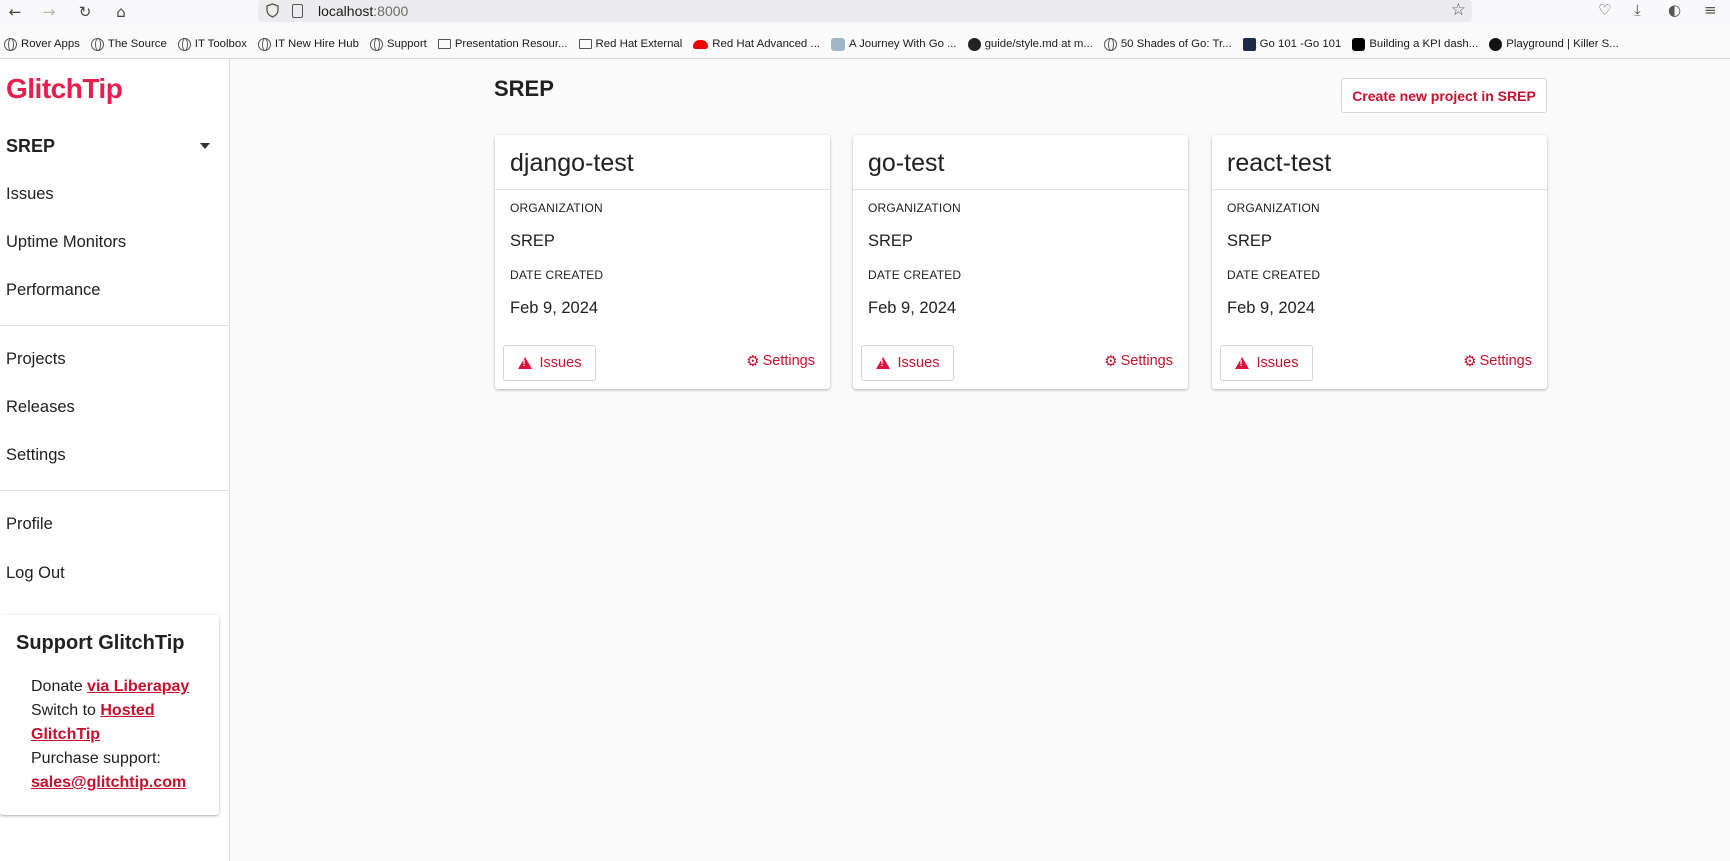 This screenshot has height=861, width=1730. What do you see at coordinates (406, 44) in the screenshot?
I see `bookmark-label: Support` at bounding box center [406, 44].